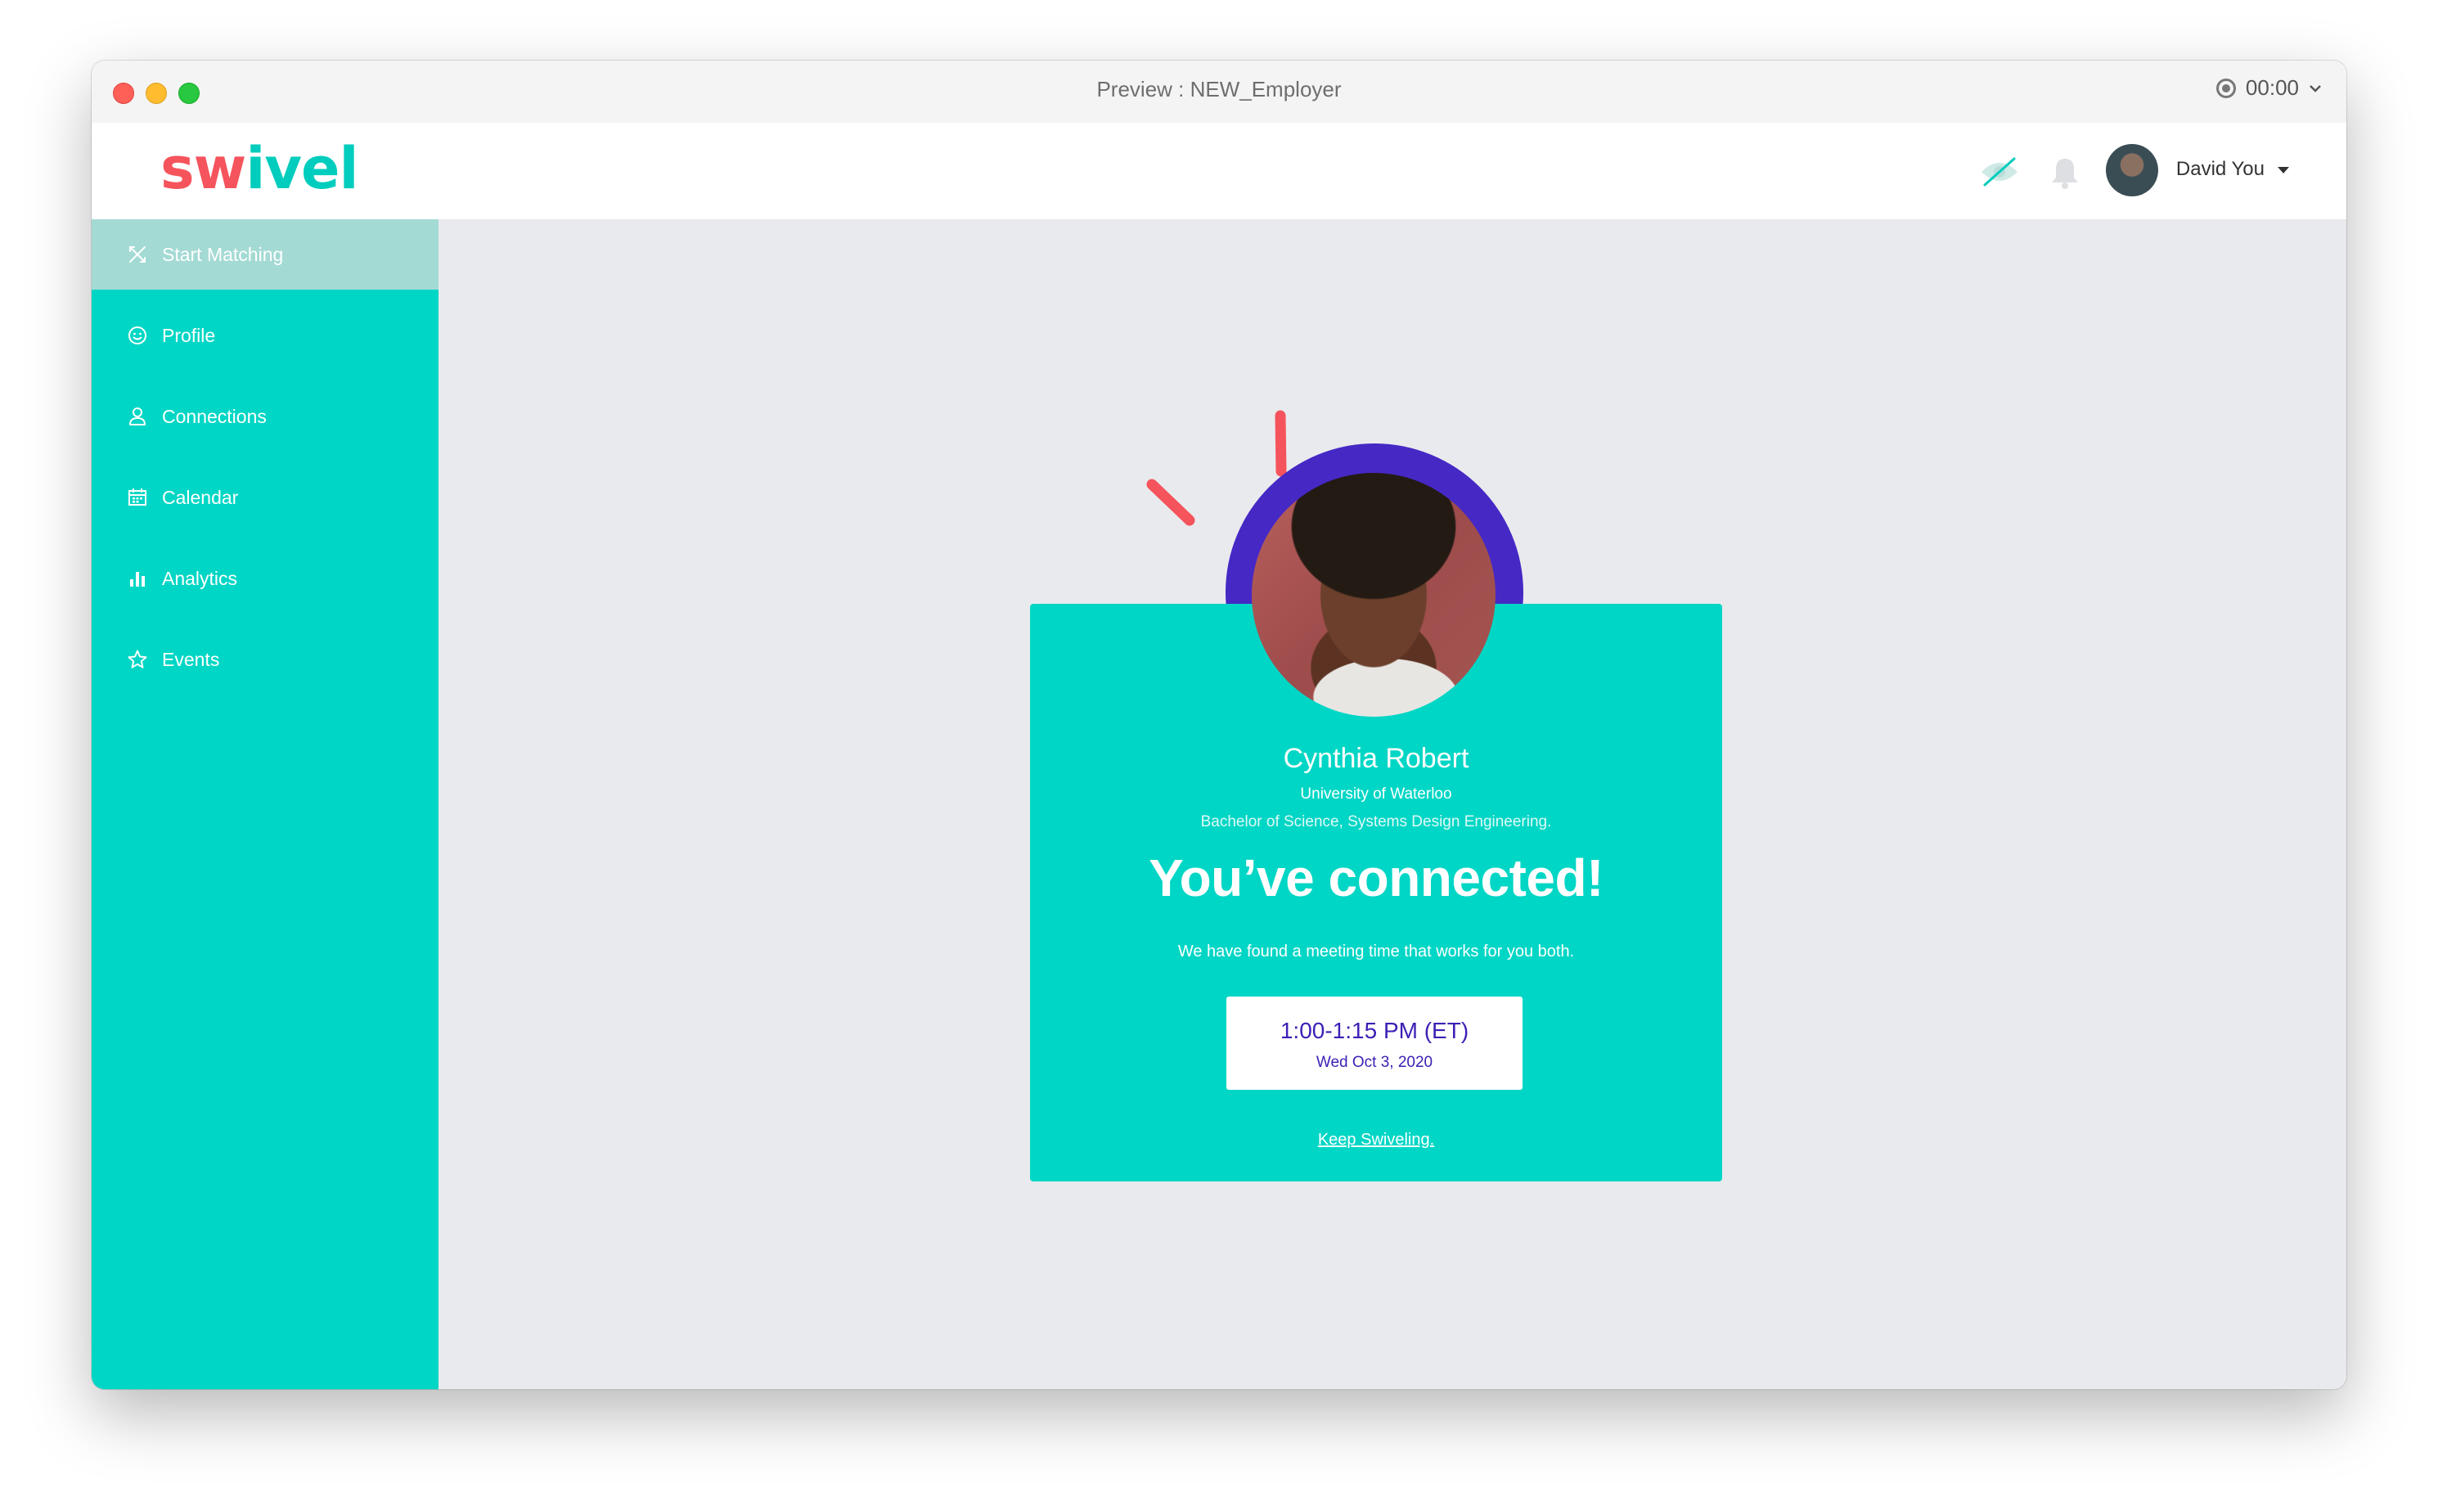 Image resolution: width=2438 pixels, height=1512 pixels. Describe the element at coordinates (191, 659) in the screenshot. I see `sidebar-item-label: Events` at that location.